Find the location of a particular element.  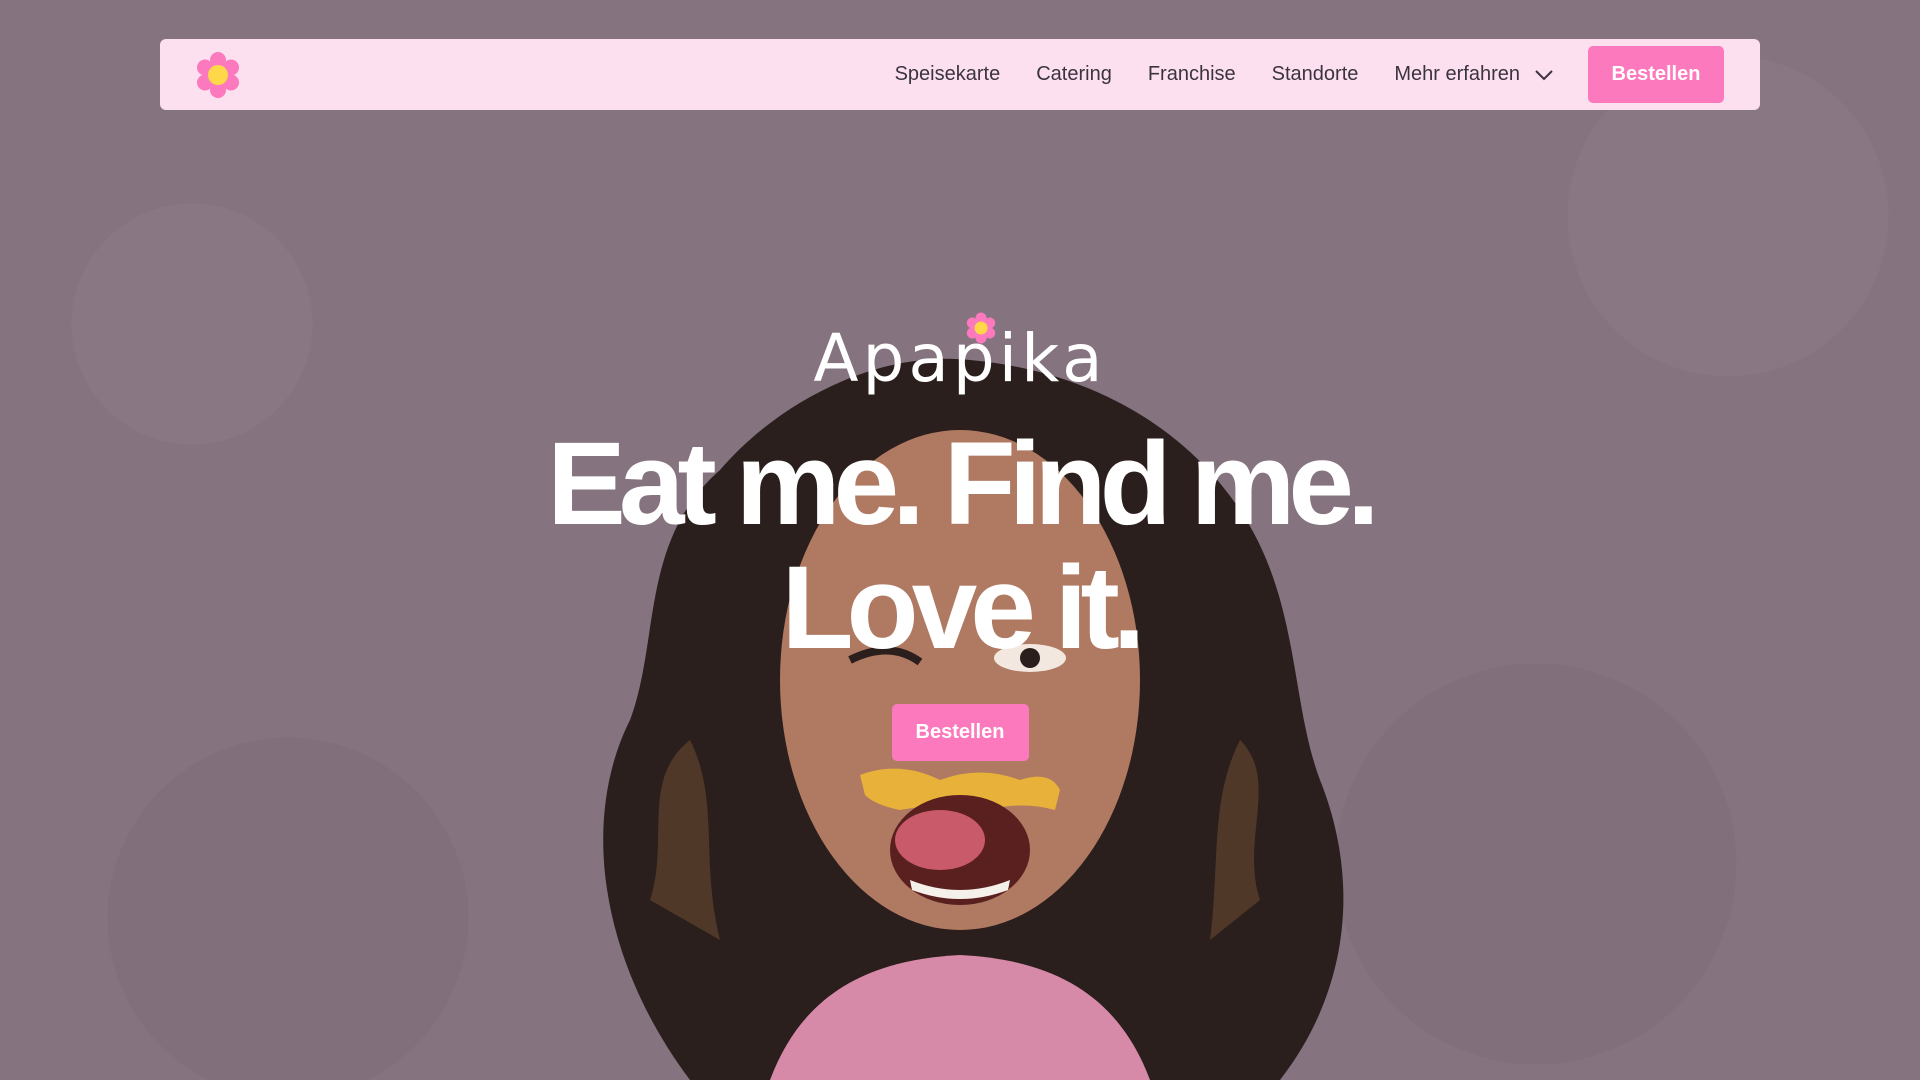

nav-dropdown-mehr-erfahren: Mehr erfahren is located at coordinates (1474, 74).